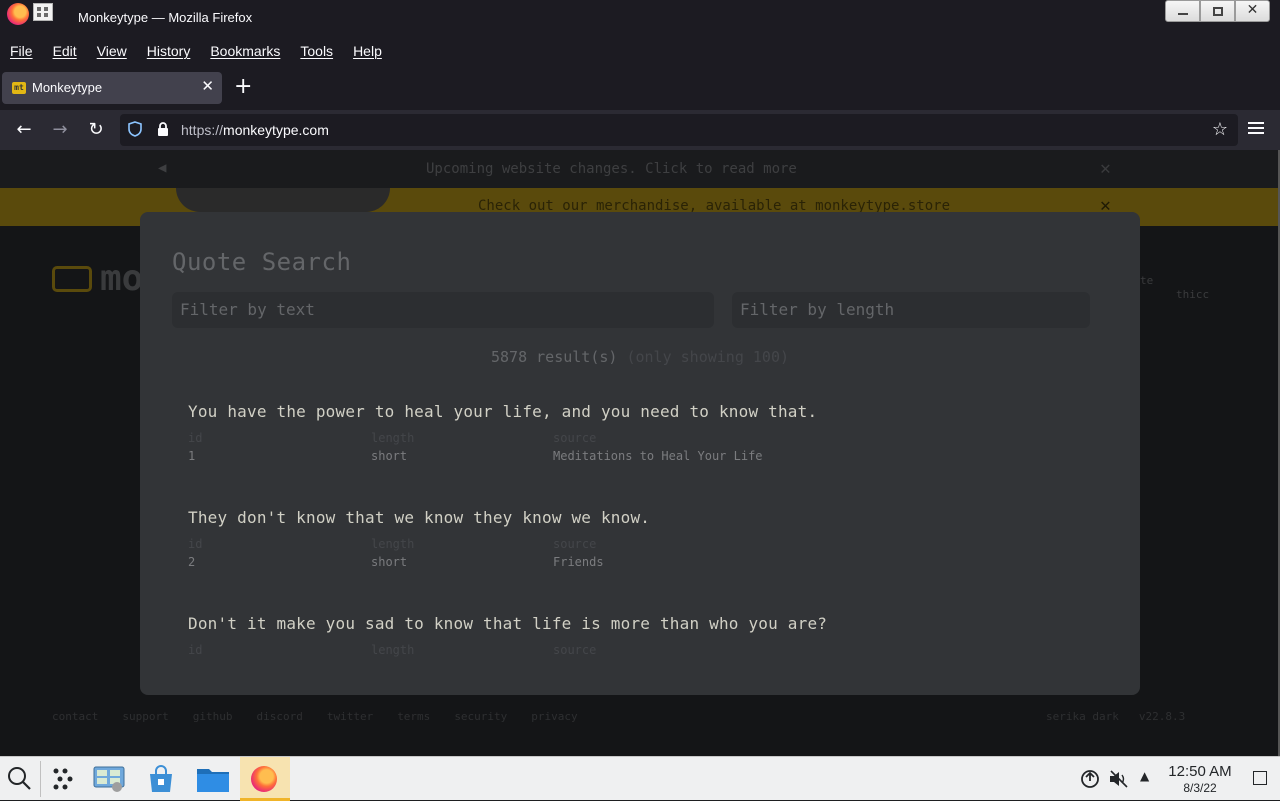  What do you see at coordinates (169, 51) in the screenshot?
I see `menu-history: History` at bounding box center [169, 51].